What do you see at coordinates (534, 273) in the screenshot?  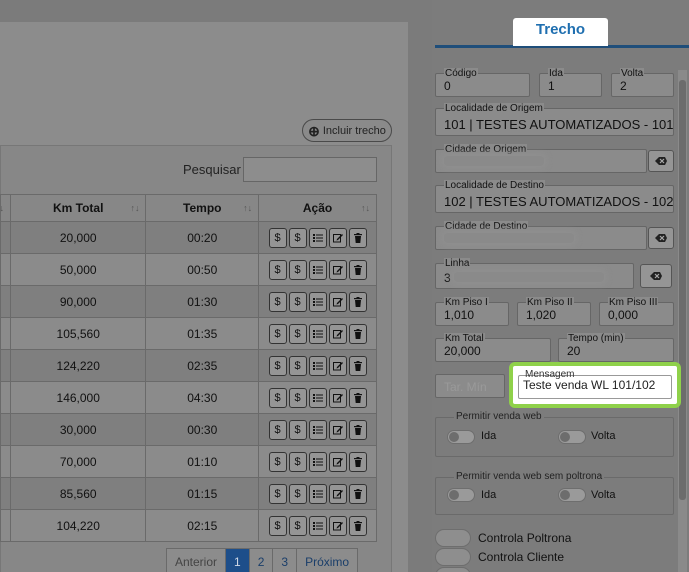 I see `linha-field: Linha 3` at bounding box center [534, 273].